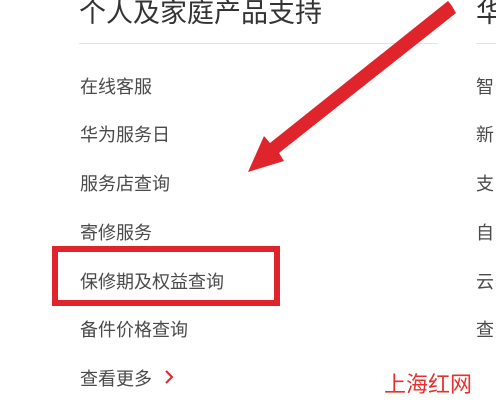  Describe the element at coordinates (485, 234) in the screenshot. I see `adjacent-item-4: 自` at that location.